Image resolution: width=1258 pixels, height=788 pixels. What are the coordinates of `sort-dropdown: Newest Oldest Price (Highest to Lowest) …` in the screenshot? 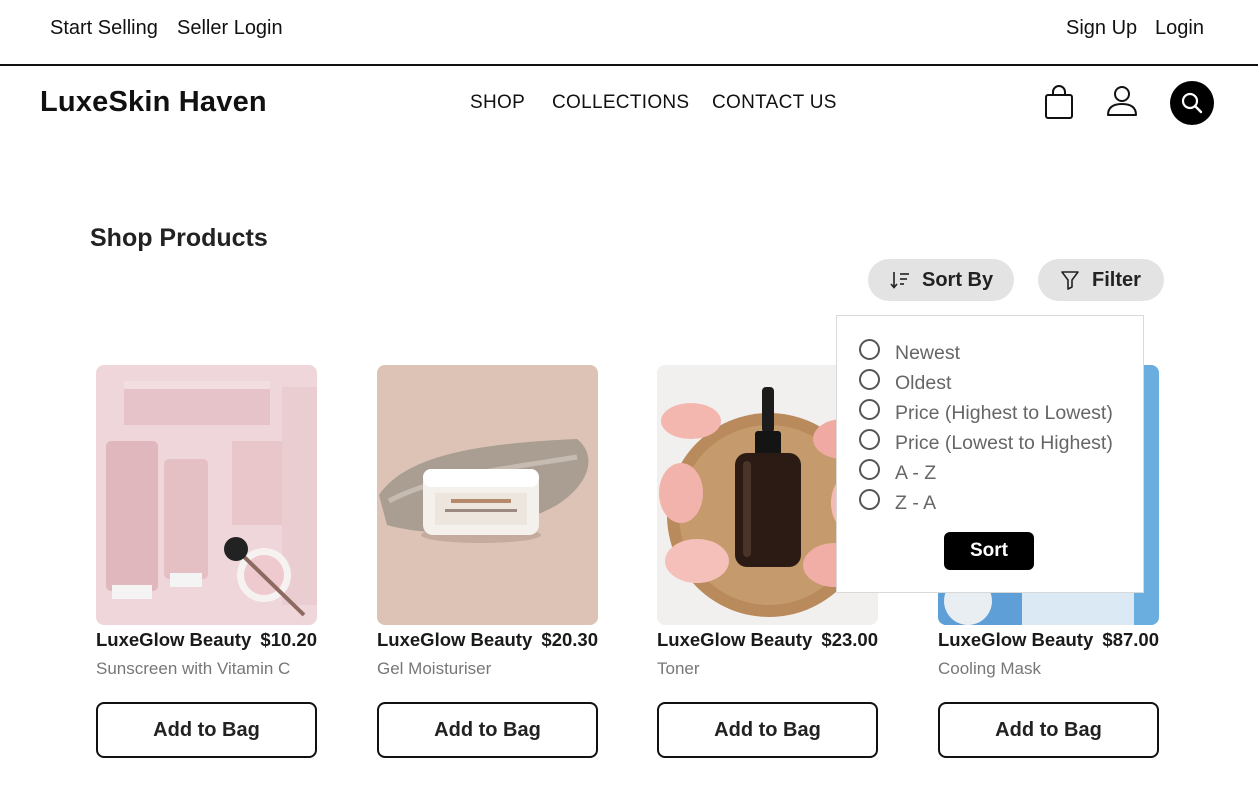 It's located at (990, 454).